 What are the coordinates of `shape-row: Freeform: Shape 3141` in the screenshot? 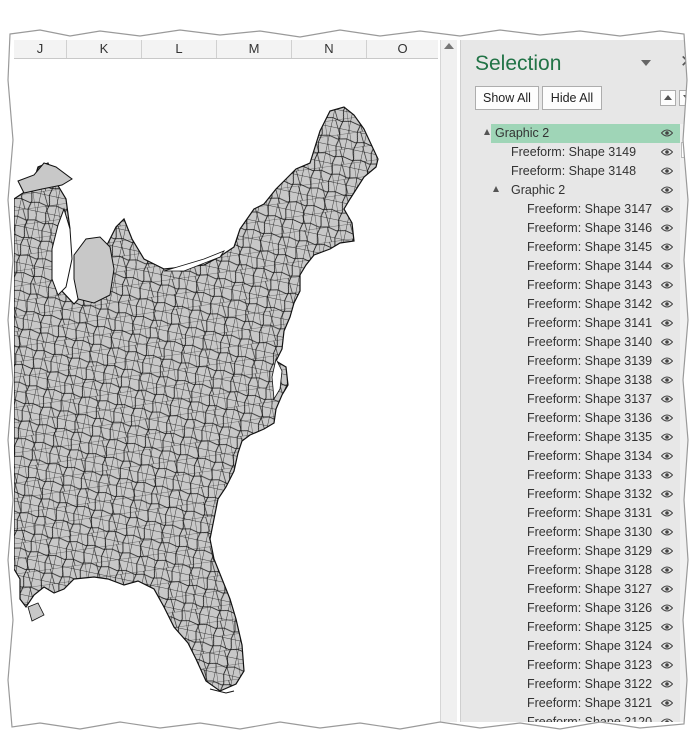 It's located at (571, 323).